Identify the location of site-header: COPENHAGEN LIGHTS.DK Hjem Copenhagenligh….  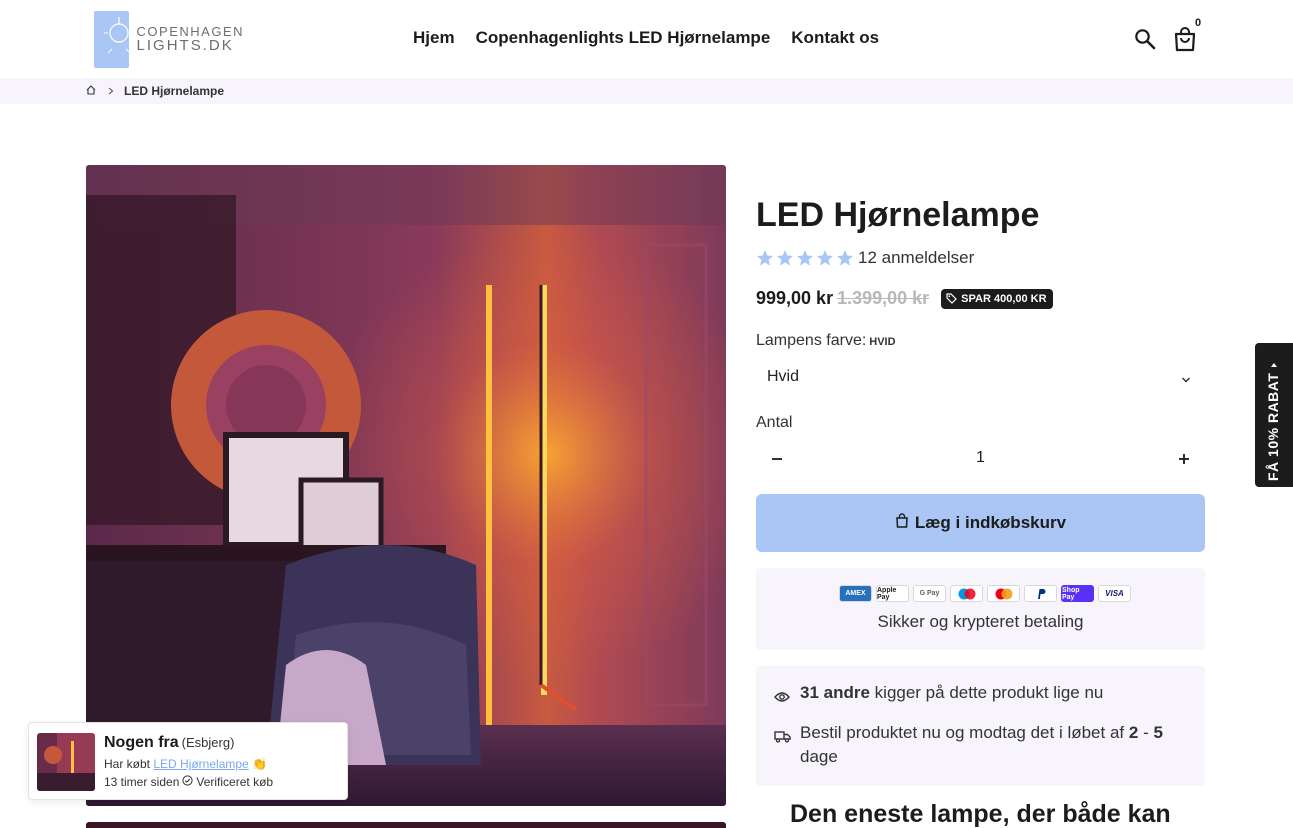
(646, 39).